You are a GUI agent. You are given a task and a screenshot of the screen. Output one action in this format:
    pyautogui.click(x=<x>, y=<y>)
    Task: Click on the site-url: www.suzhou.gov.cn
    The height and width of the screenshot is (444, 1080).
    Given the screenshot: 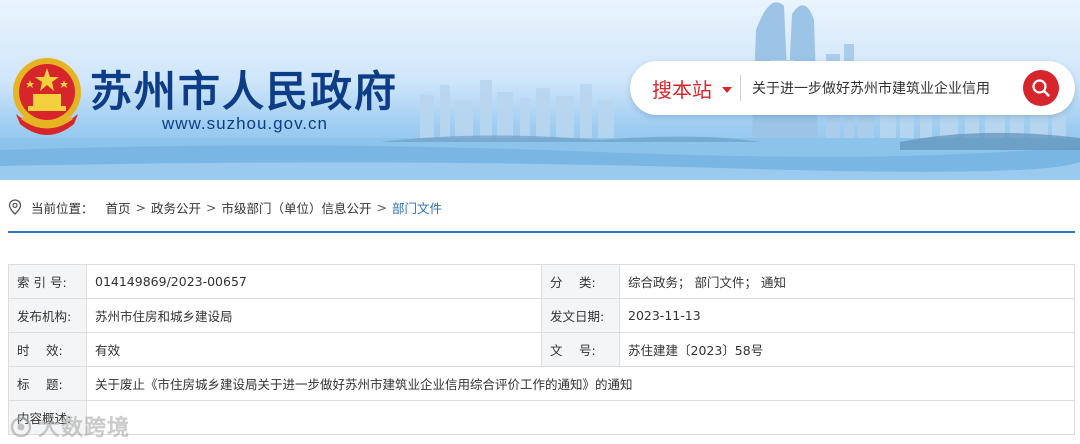 What is the action you would take?
    pyautogui.click(x=245, y=123)
    